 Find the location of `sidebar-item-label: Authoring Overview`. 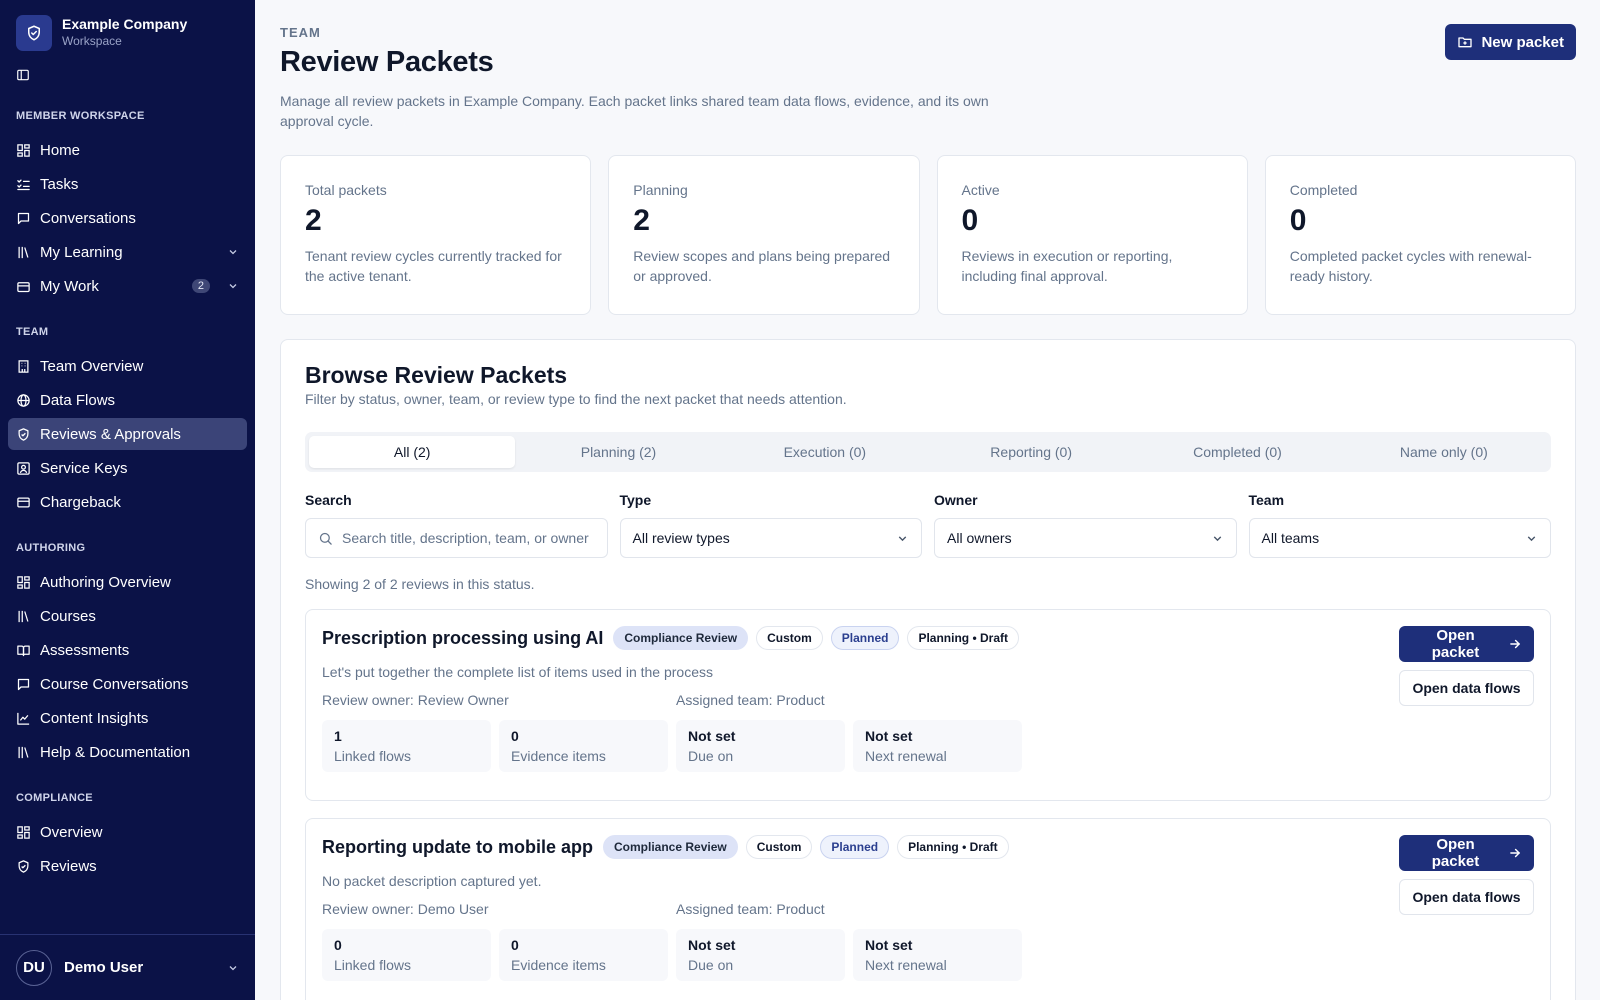

sidebar-item-label: Authoring Overview is located at coordinates (105, 582).